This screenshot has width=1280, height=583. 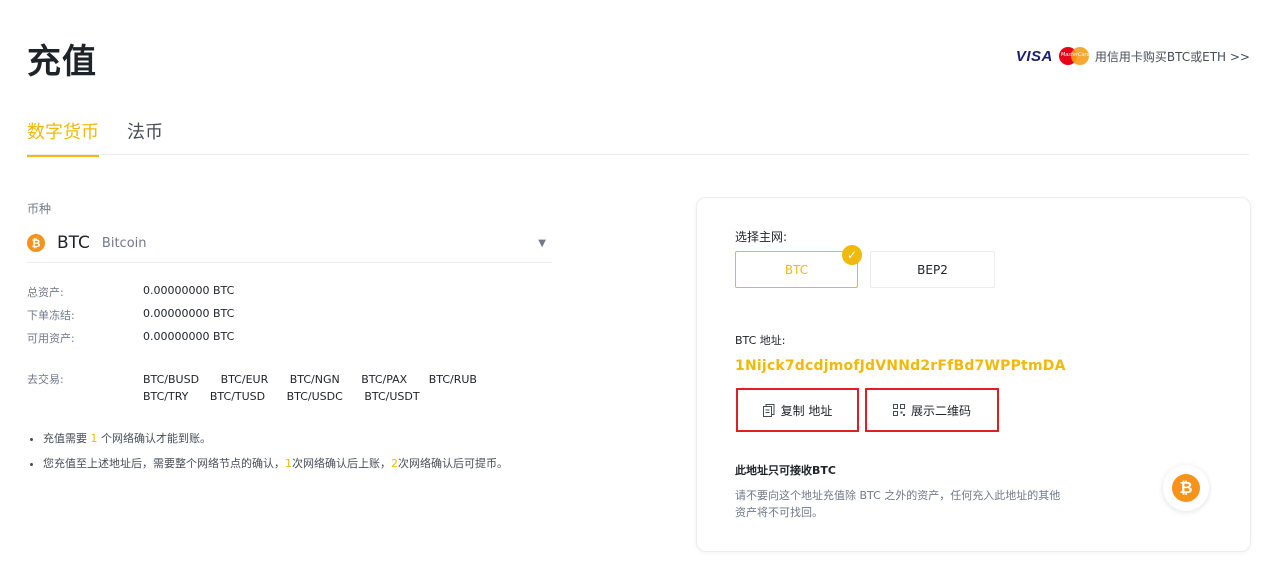 I want to click on show-qr-label: 展示二维码, so click(x=940, y=410).